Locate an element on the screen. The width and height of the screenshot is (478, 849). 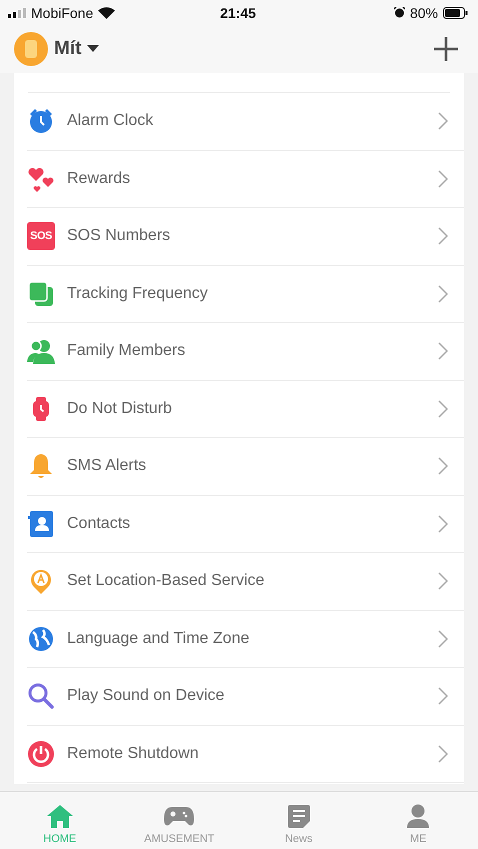
settings-row: Contacts is located at coordinates (245, 524).